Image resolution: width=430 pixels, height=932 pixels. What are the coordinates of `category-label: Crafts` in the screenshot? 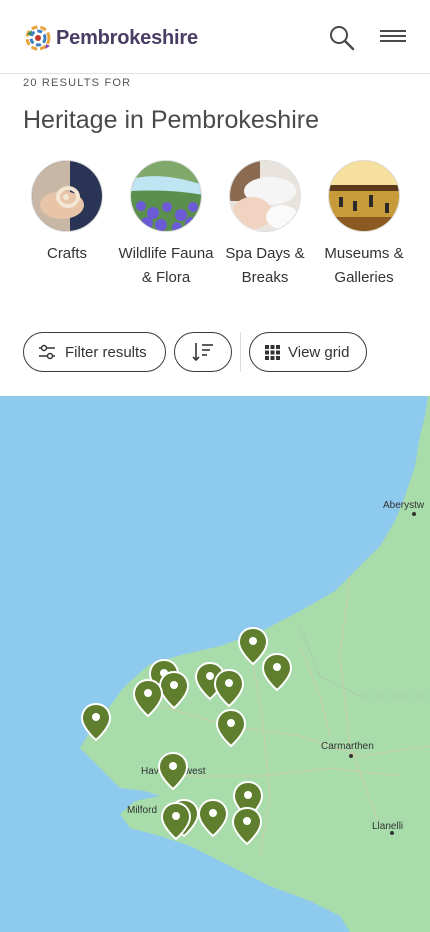 It's located at (66, 253).